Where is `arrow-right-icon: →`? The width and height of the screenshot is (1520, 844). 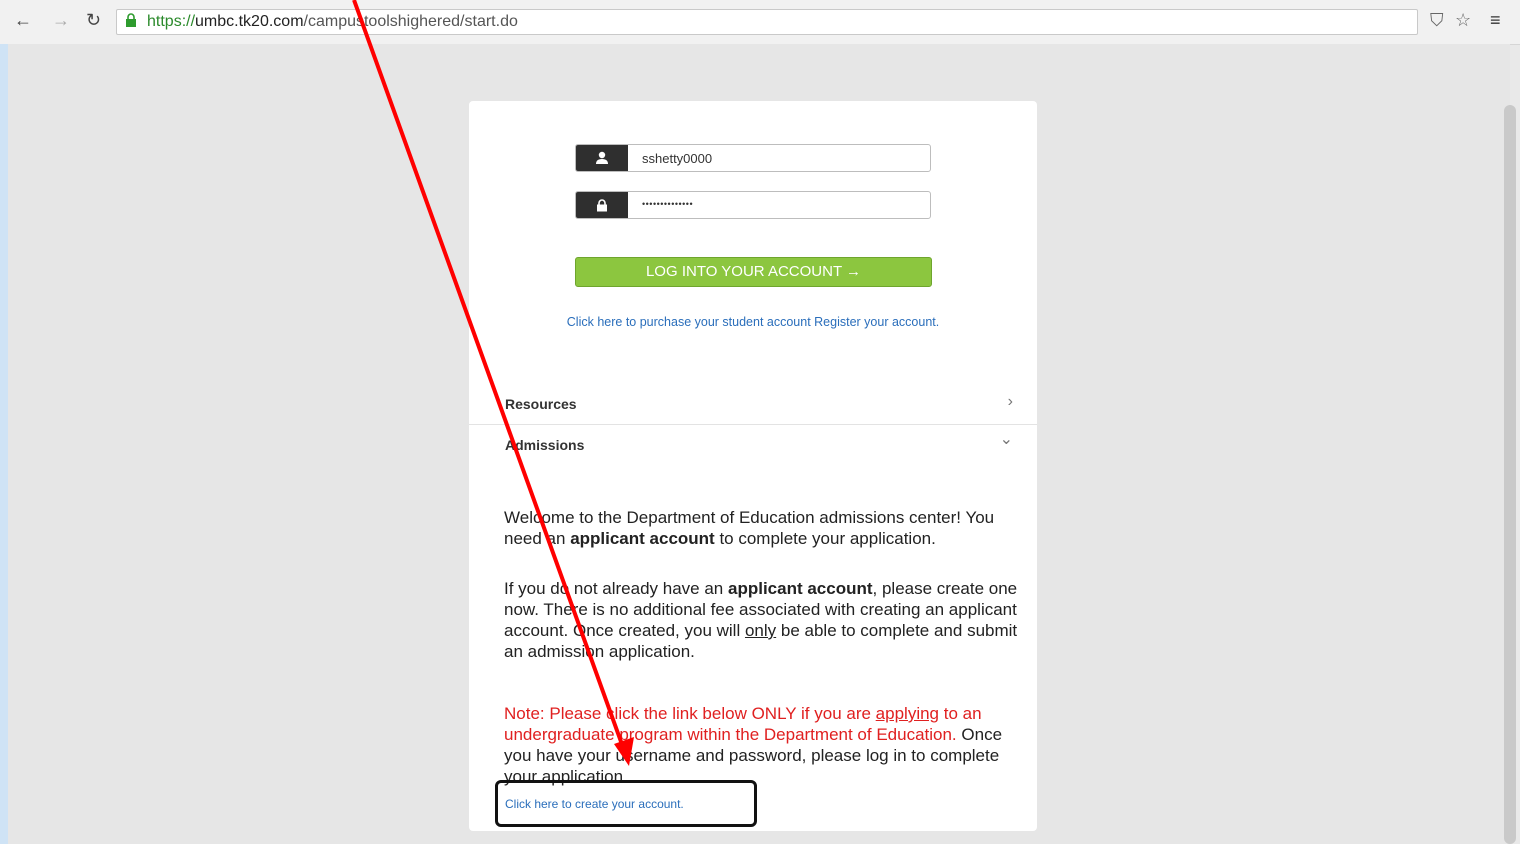 arrow-right-icon: → is located at coordinates (854, 271).